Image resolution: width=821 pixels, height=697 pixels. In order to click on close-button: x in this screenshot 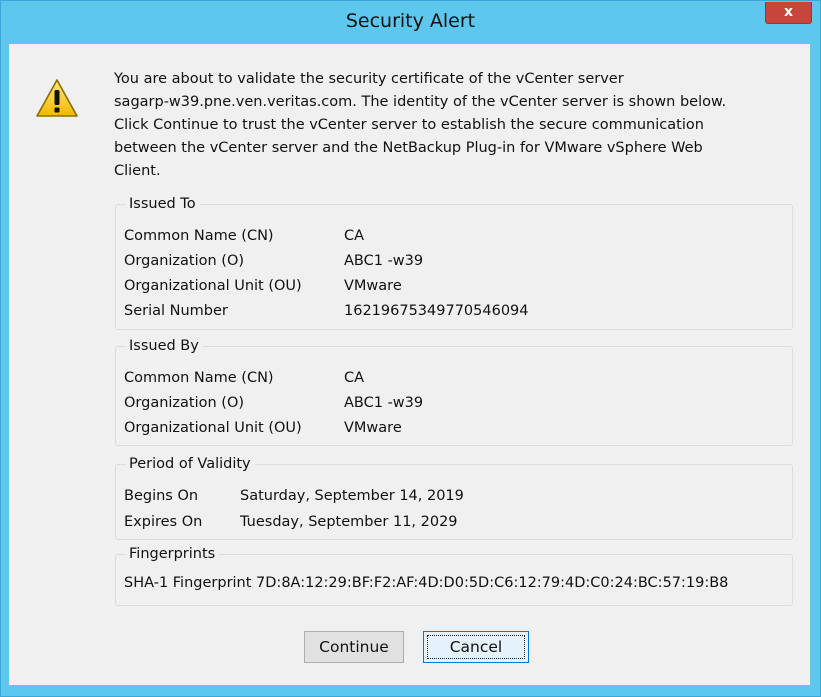, I will do `click(788, 13)`.